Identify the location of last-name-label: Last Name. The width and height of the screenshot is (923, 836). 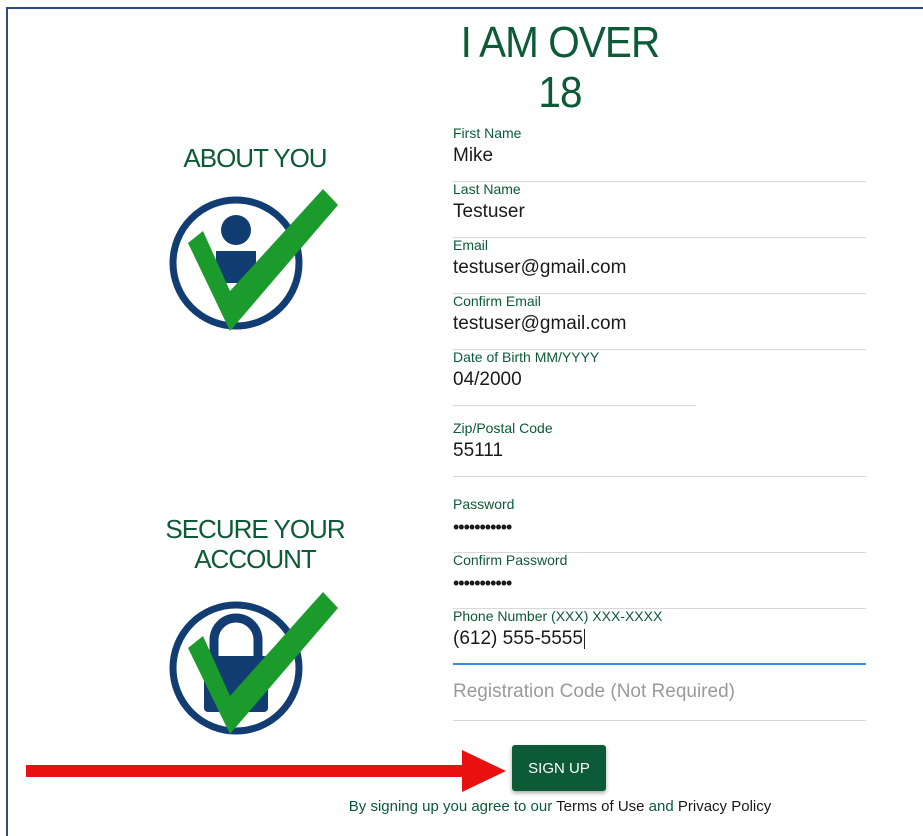
(487, 189).